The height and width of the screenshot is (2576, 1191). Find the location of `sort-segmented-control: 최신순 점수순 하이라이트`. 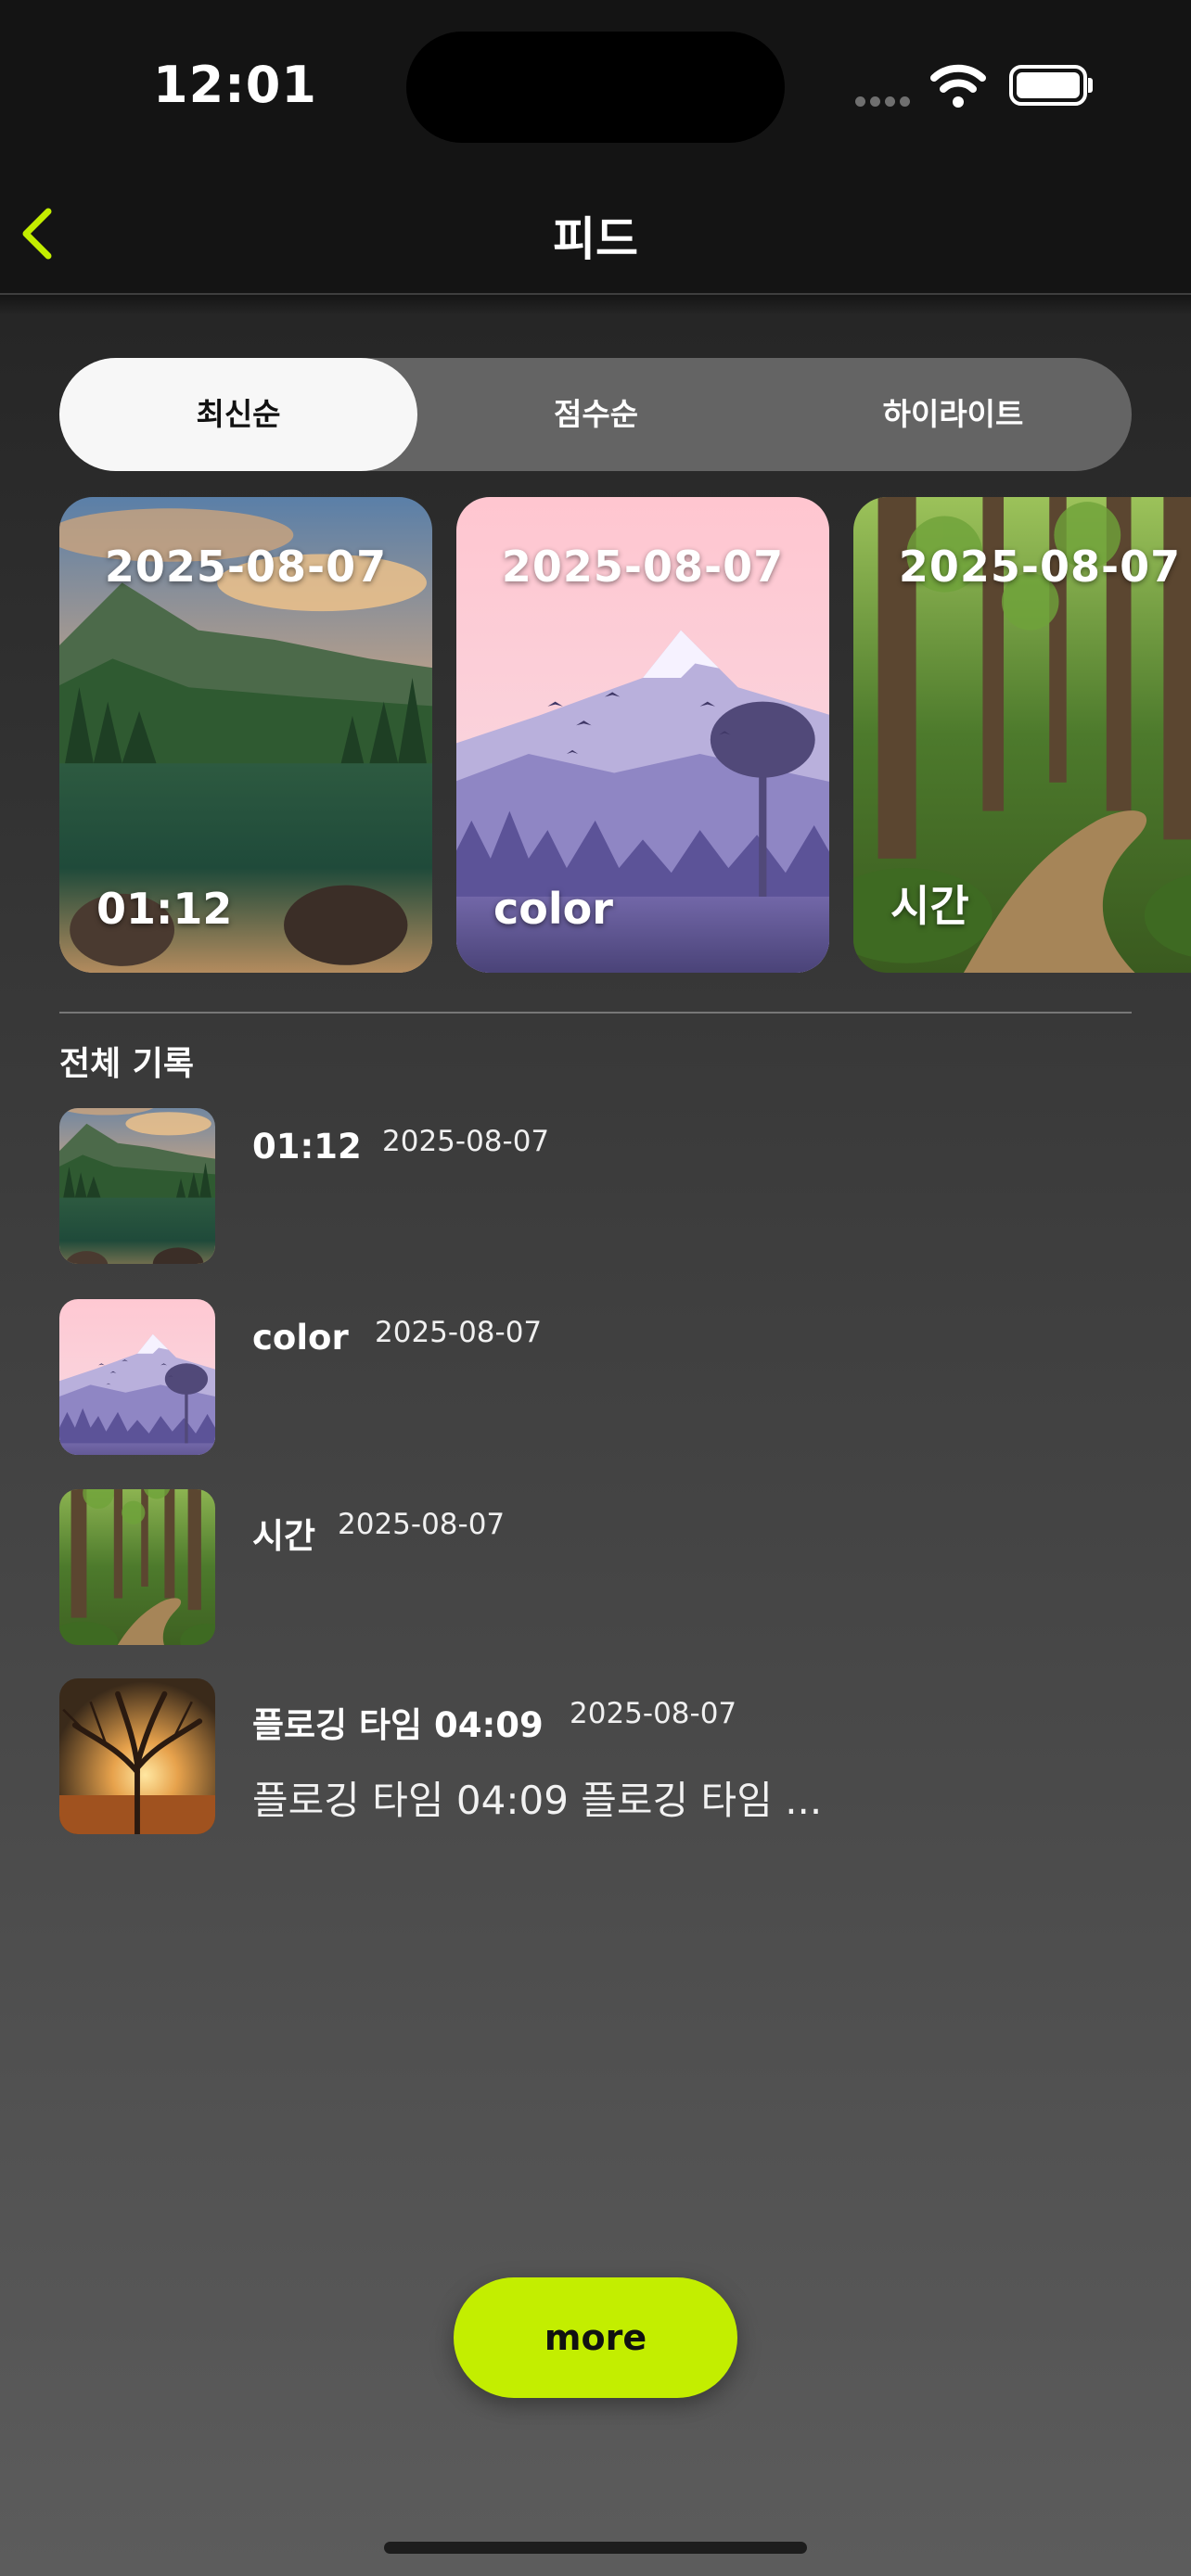

sort-segmented-control: 최신순 점수순 하이라이트 is located at coordinates (595, 415).